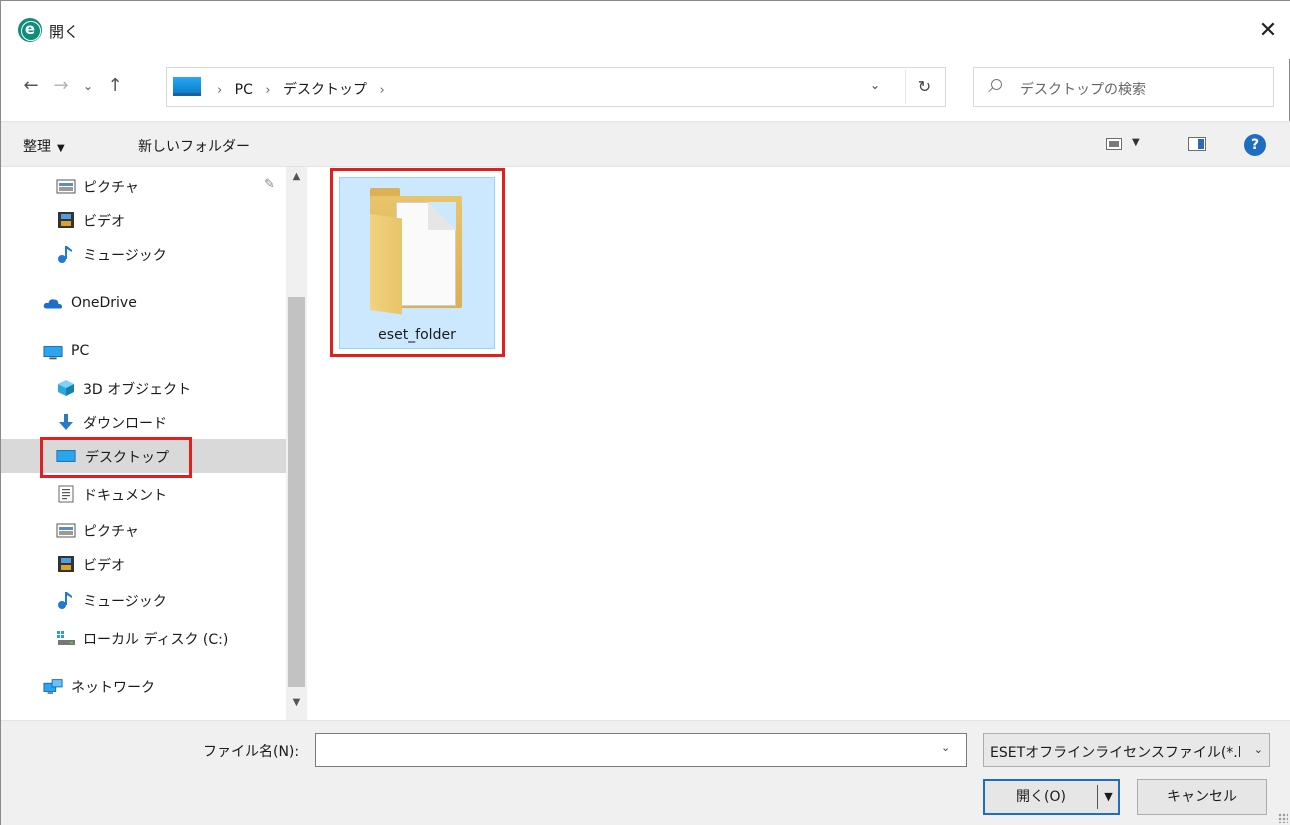 The width and height of the screenshot is (1290, 825). I want to click on sidebar-item-downloads: ダウンロード, so click(143, 422).